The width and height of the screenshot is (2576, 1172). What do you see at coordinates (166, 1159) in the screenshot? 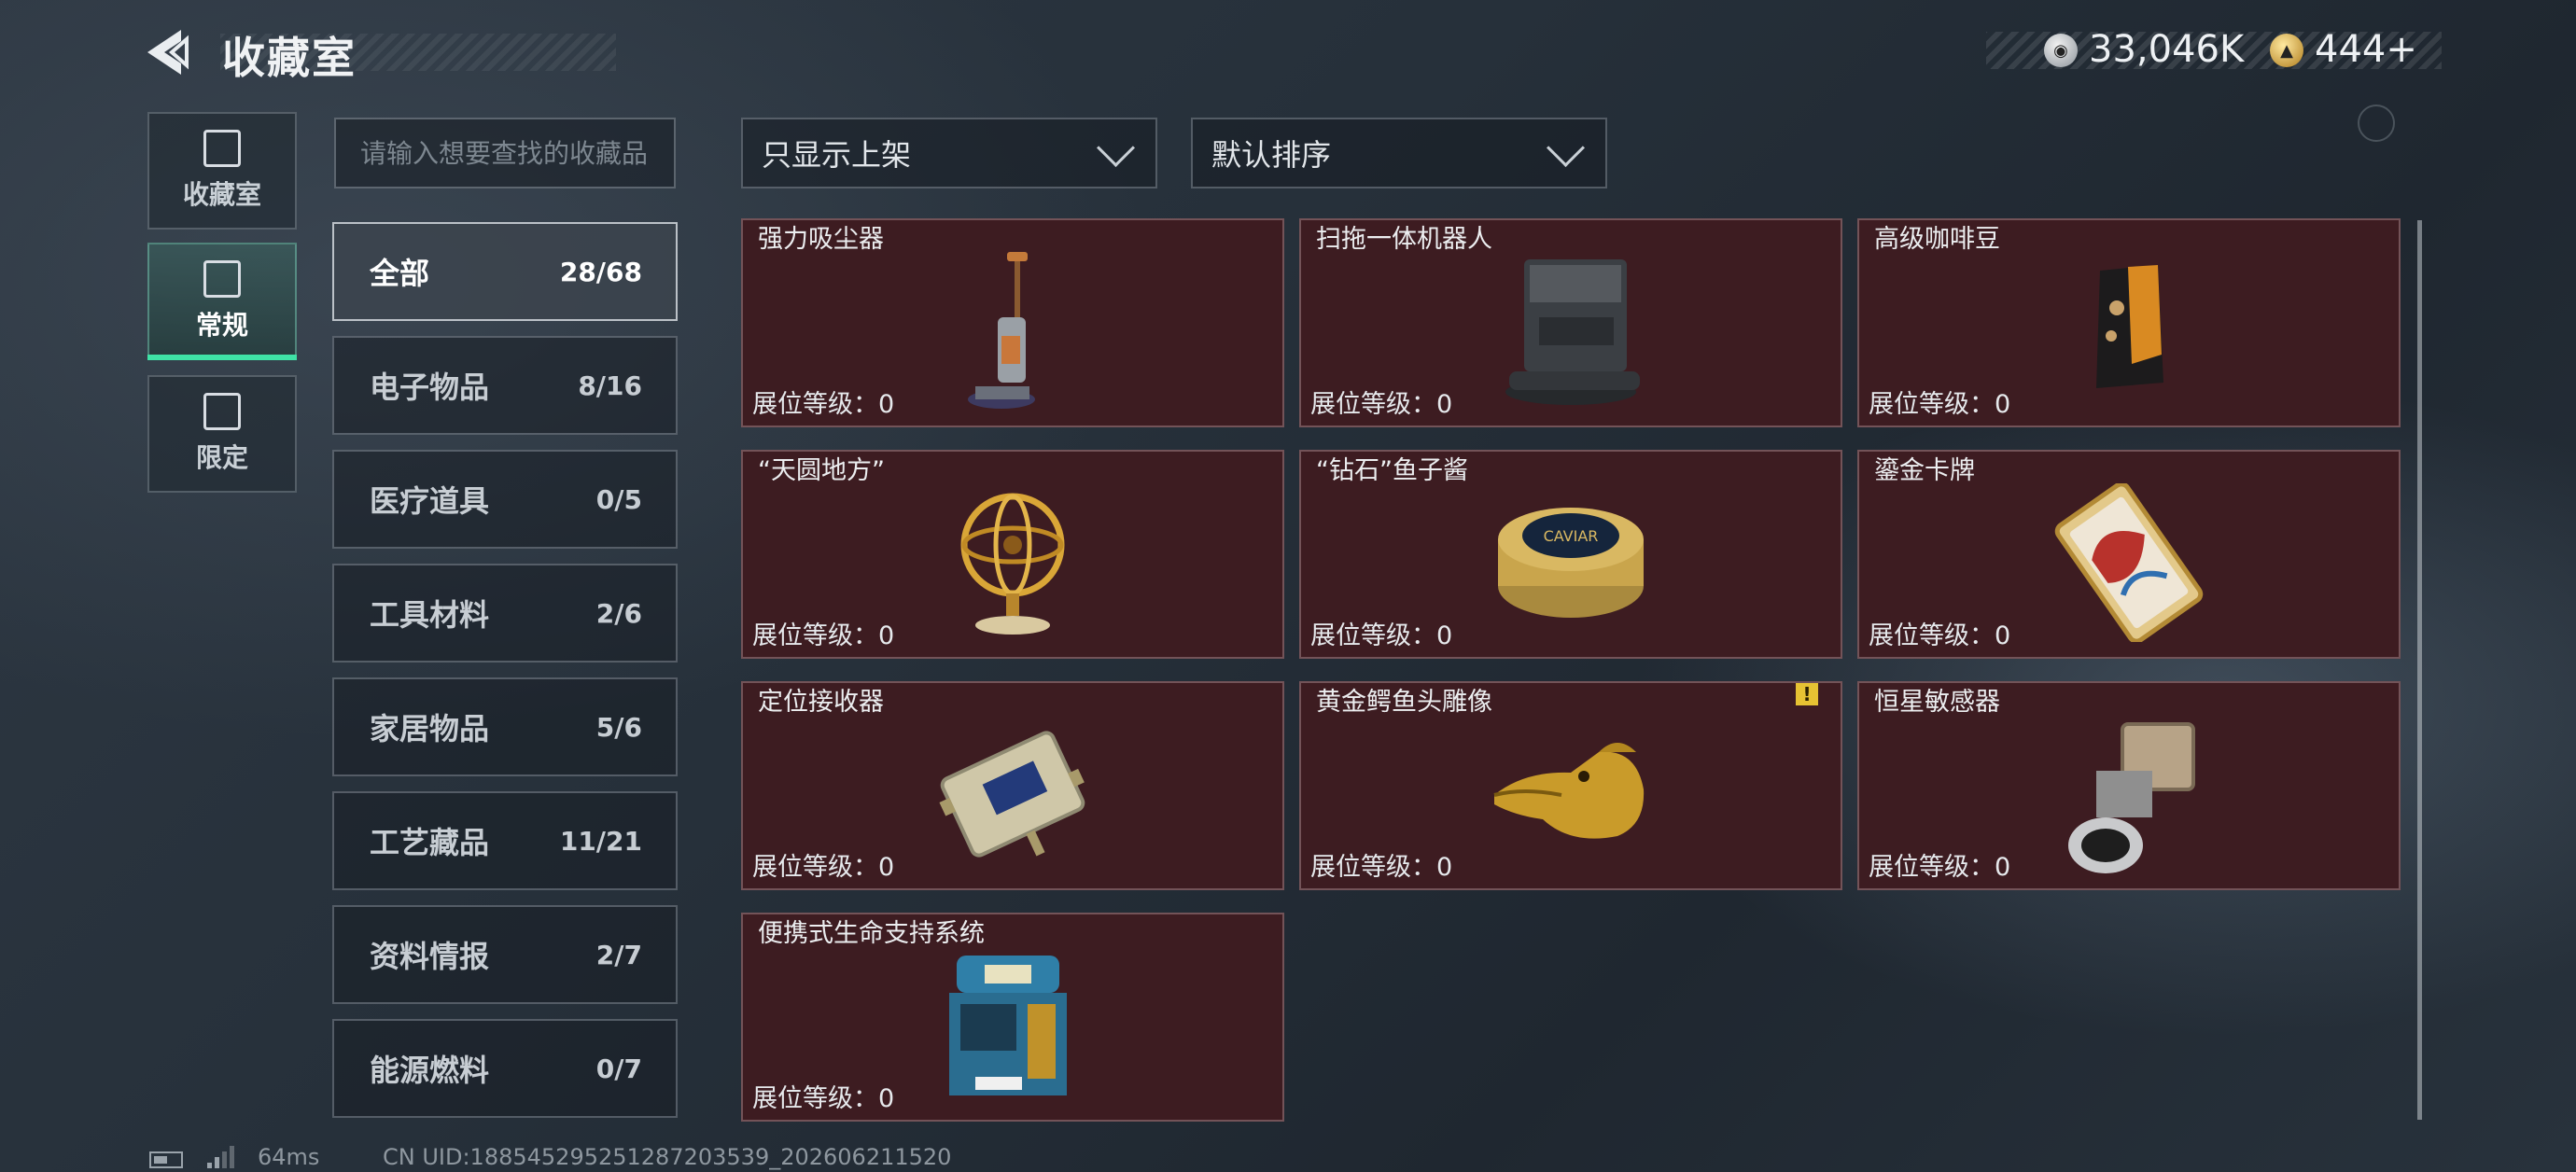
I see `battery-icon` at bounding box center [166, 1159].